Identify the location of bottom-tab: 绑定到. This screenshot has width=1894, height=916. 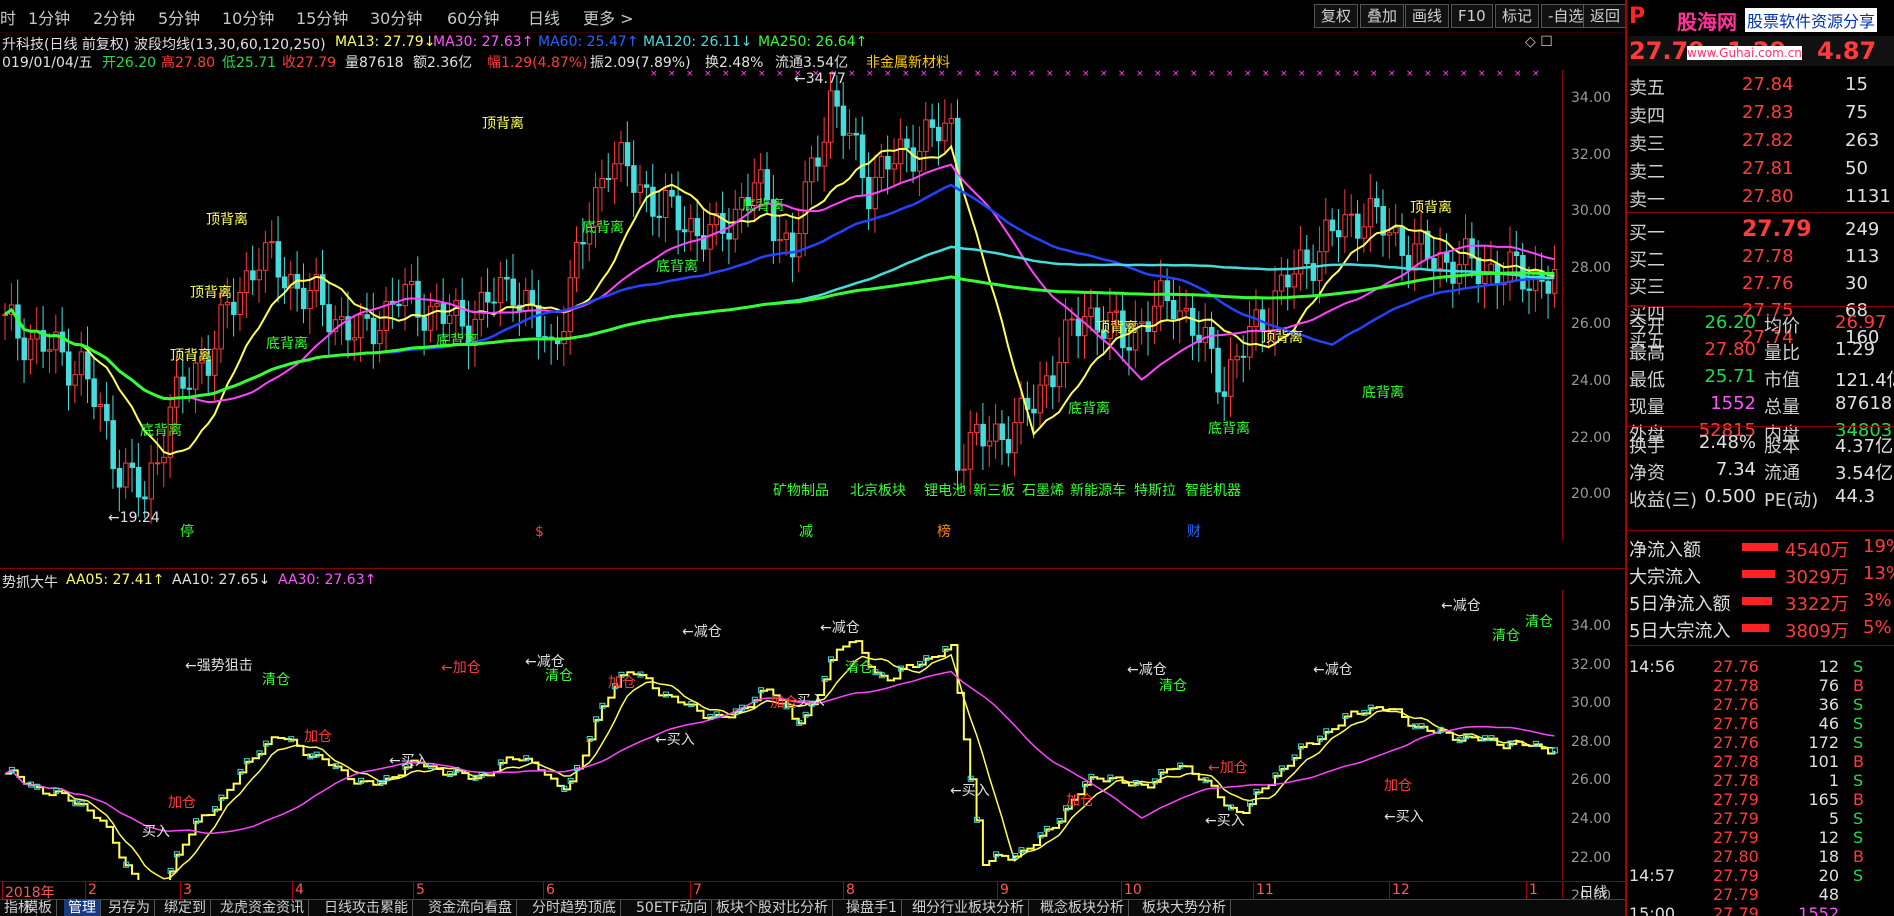
(185, 908).